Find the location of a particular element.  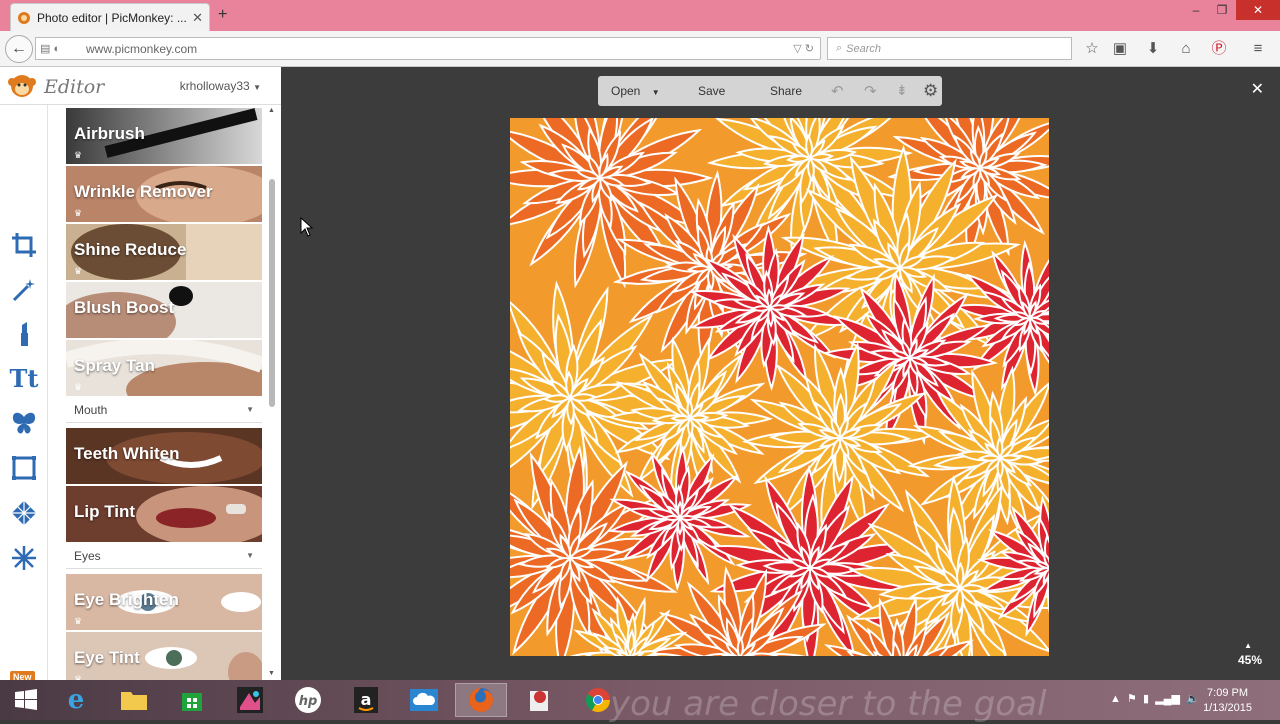

url-text: www.picmonkey.com is located at coordinates (141, 49).